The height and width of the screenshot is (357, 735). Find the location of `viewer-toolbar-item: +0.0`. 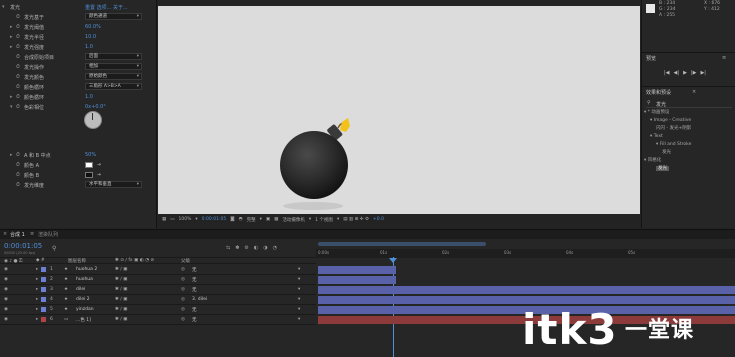

viewer-toolbar-item: +0.0 is located at coordinates (378, 219).